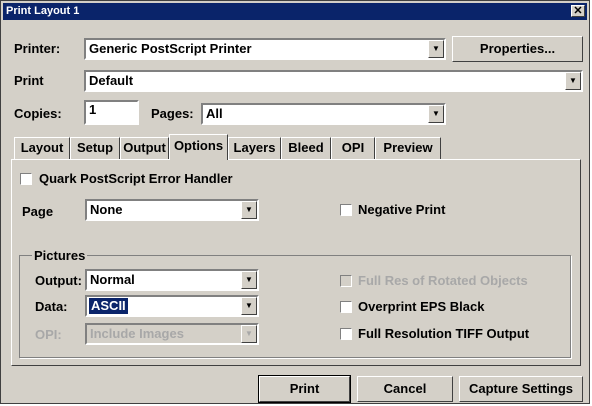 The width and height of the screenshot is (592, 406). I want to click on negative-print-checkbox, so click(346, 210).